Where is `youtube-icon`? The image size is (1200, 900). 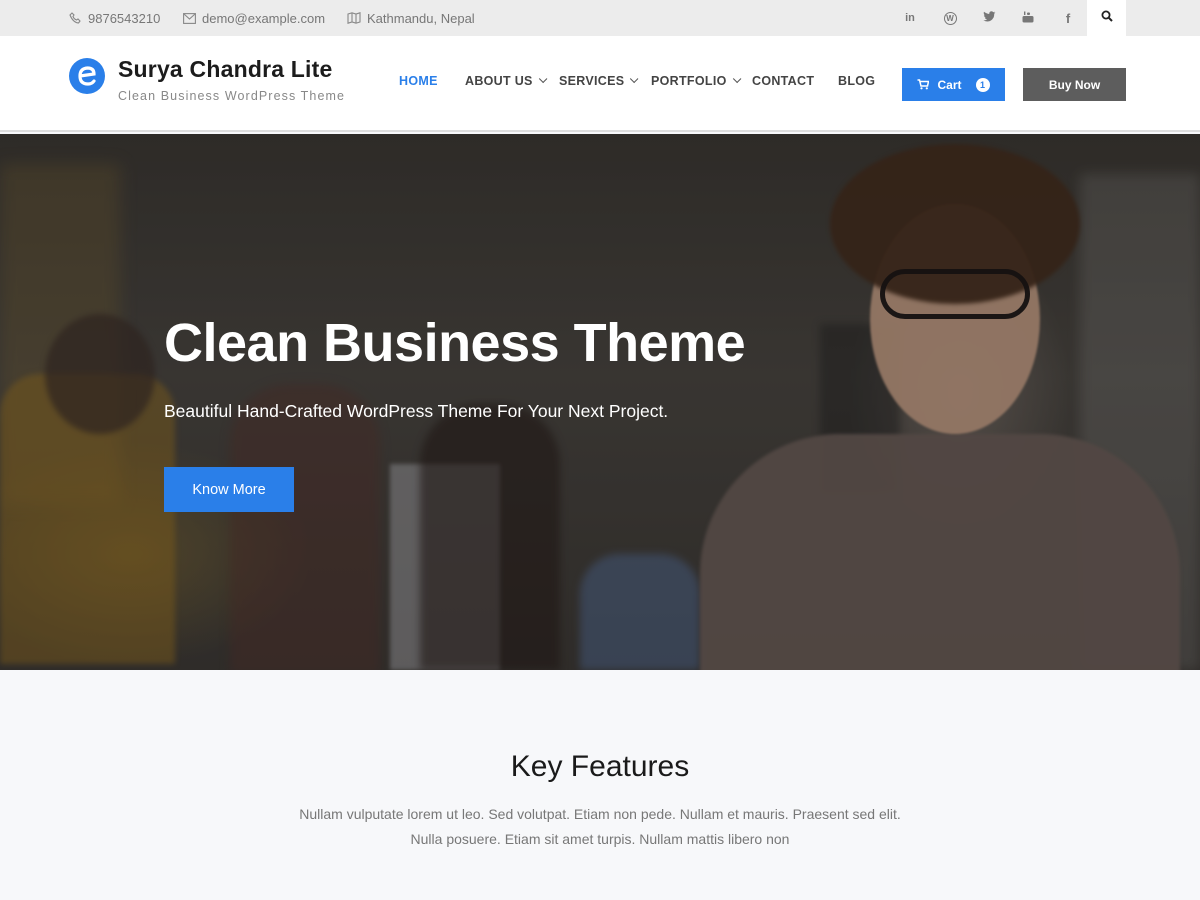 youtube-icon is located at coordinates (1028, 18).